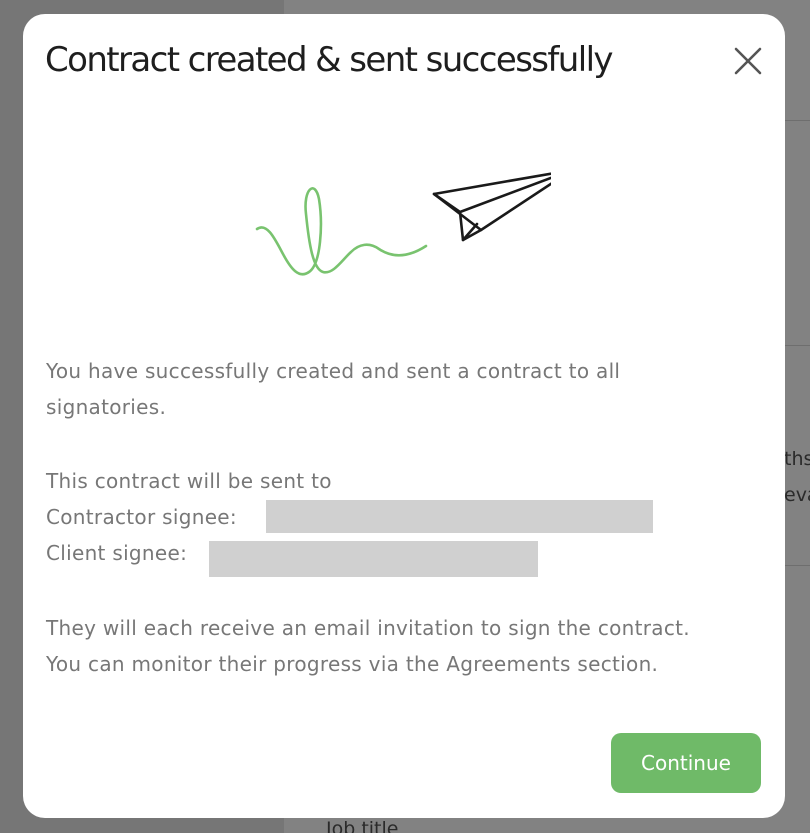  What do you see at coordinates (329, 60) in the screenshot?
I see `dialog-title: Contract created & sent successfully` at bounding box center [329, 60].